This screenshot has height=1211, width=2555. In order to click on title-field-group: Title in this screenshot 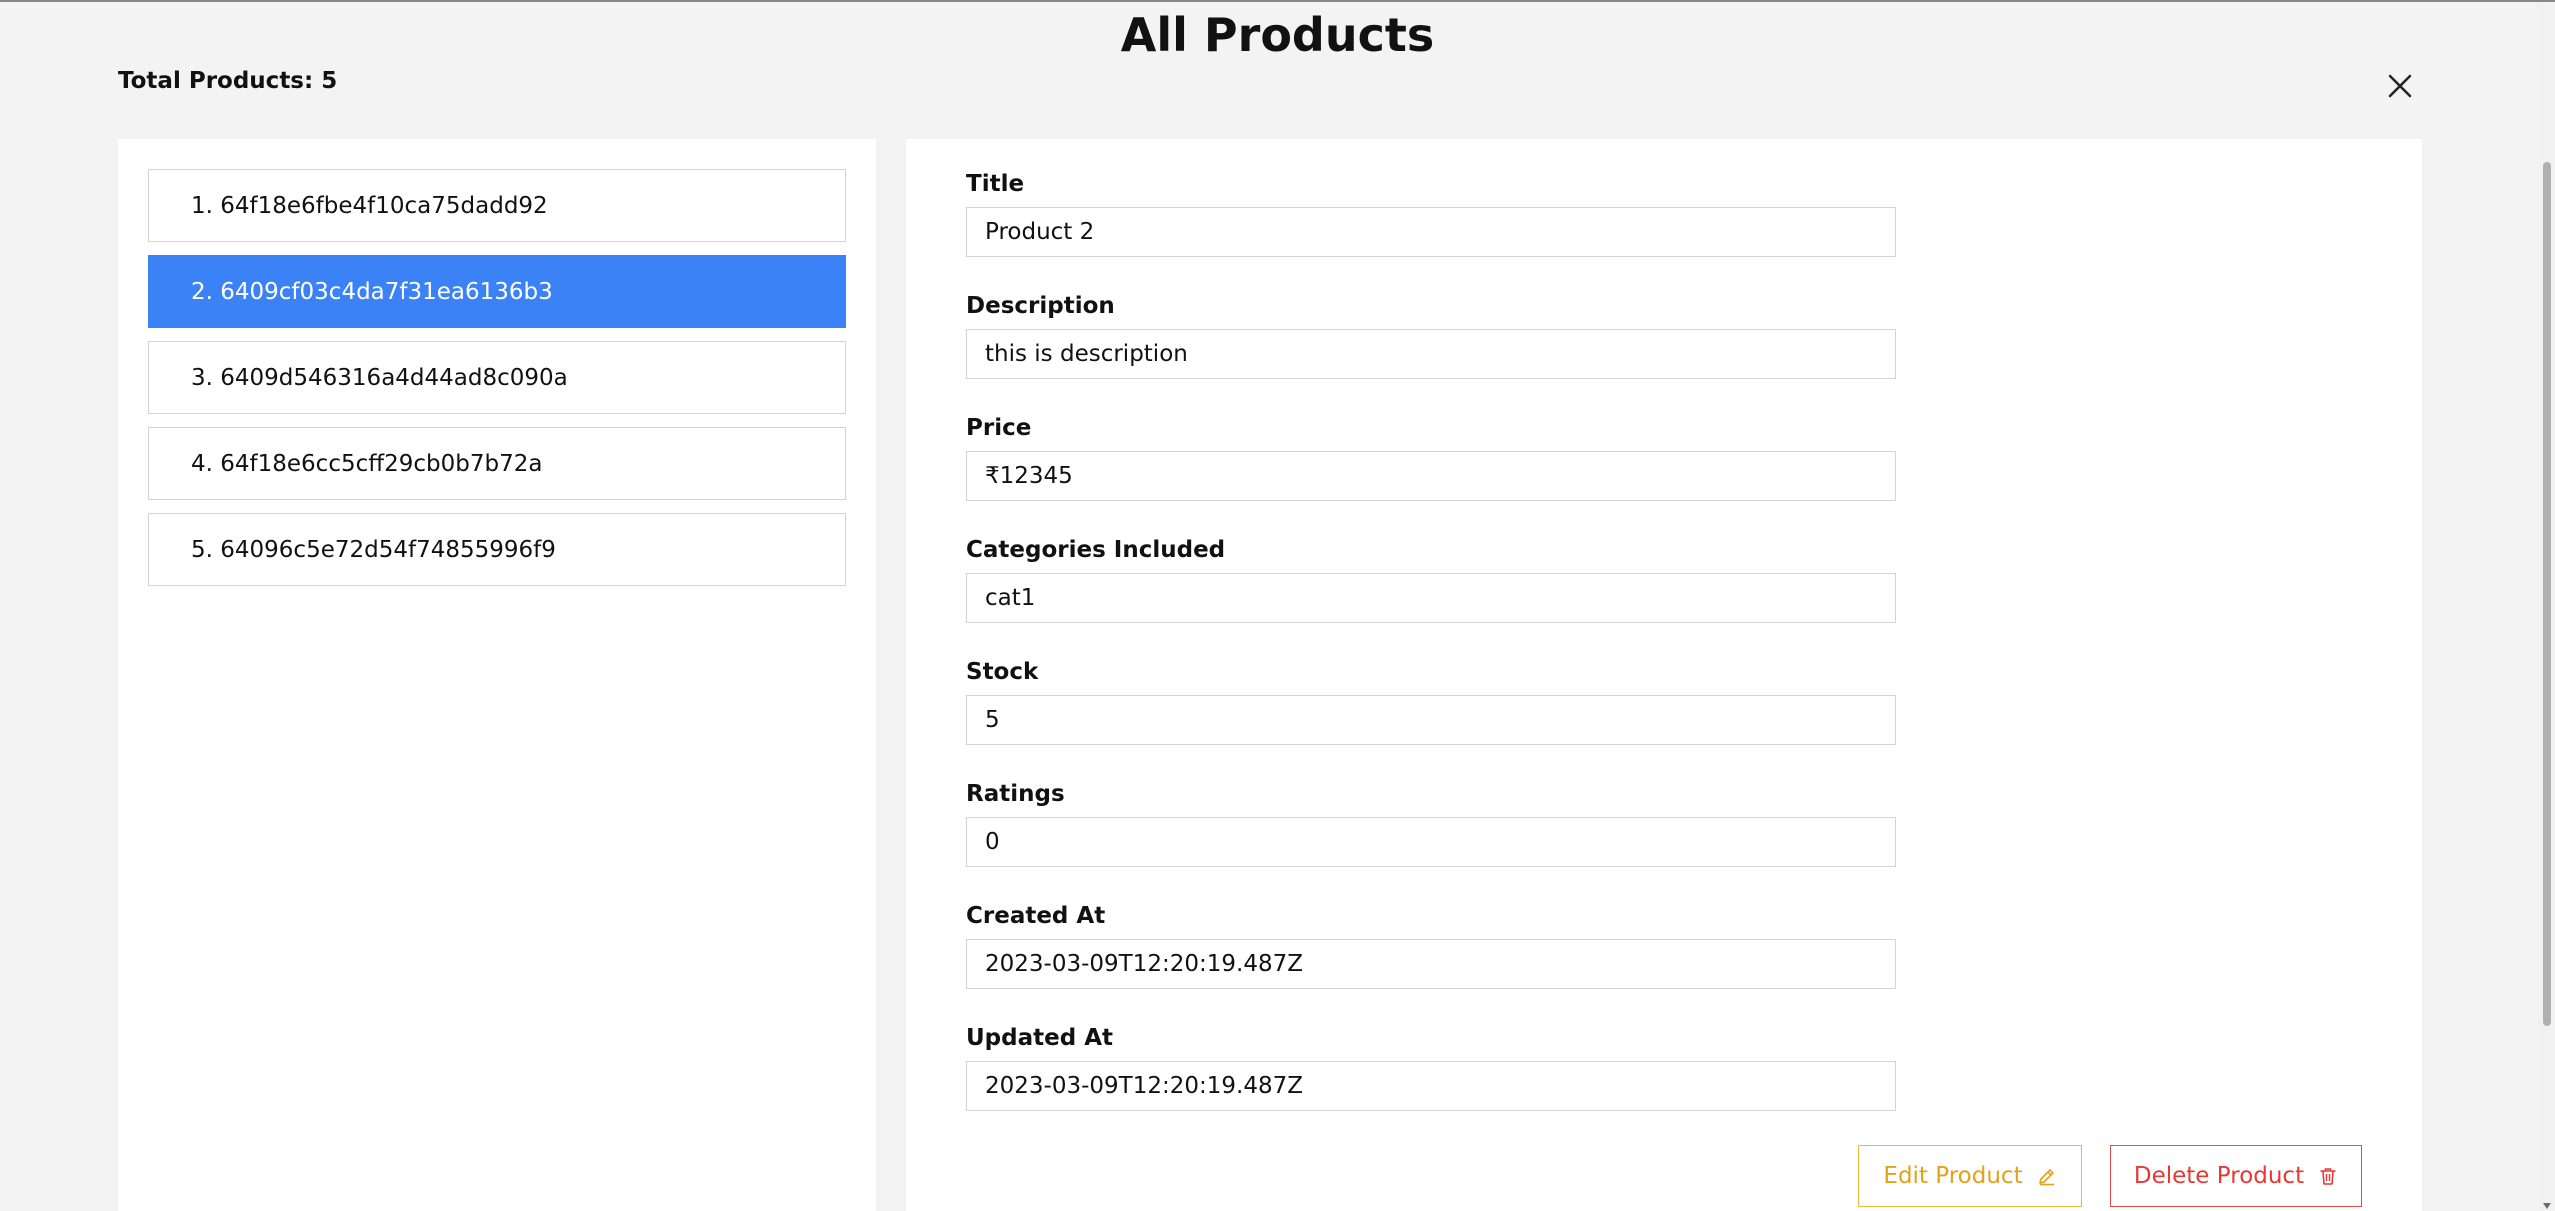, I will do `click(1431, 213)`.